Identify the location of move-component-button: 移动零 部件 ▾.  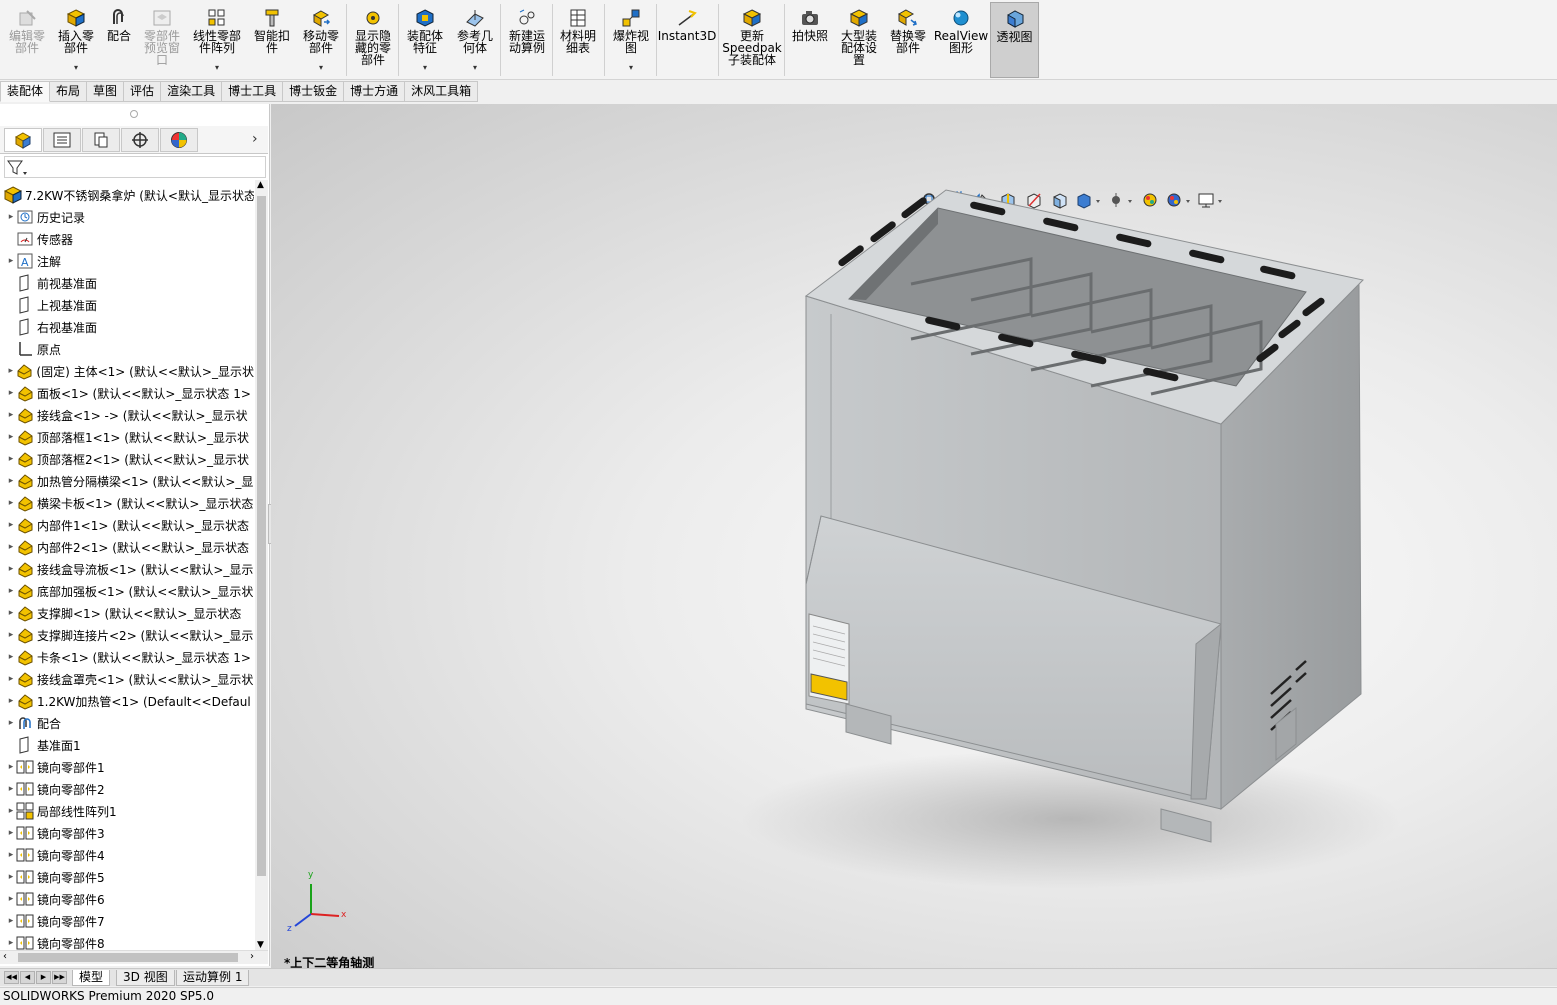
(321, 40).